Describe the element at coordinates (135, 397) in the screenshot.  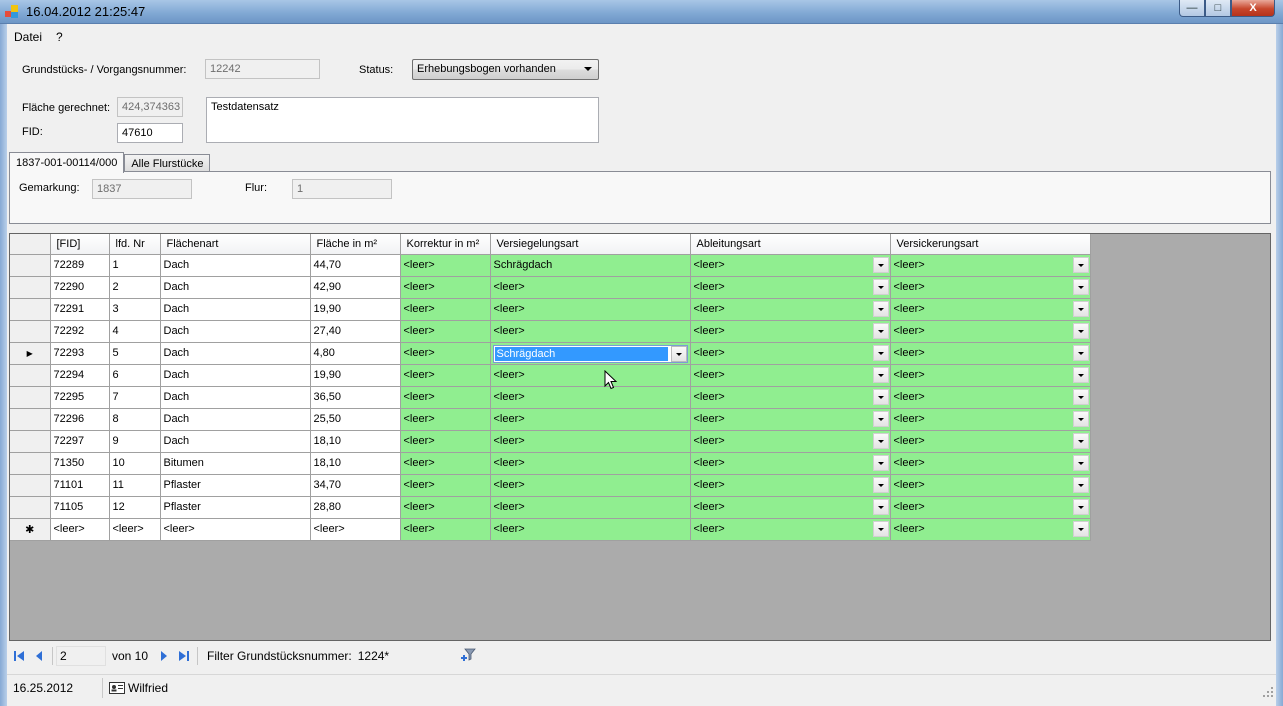
I see `cell-lfd-nr: 7` at that location.